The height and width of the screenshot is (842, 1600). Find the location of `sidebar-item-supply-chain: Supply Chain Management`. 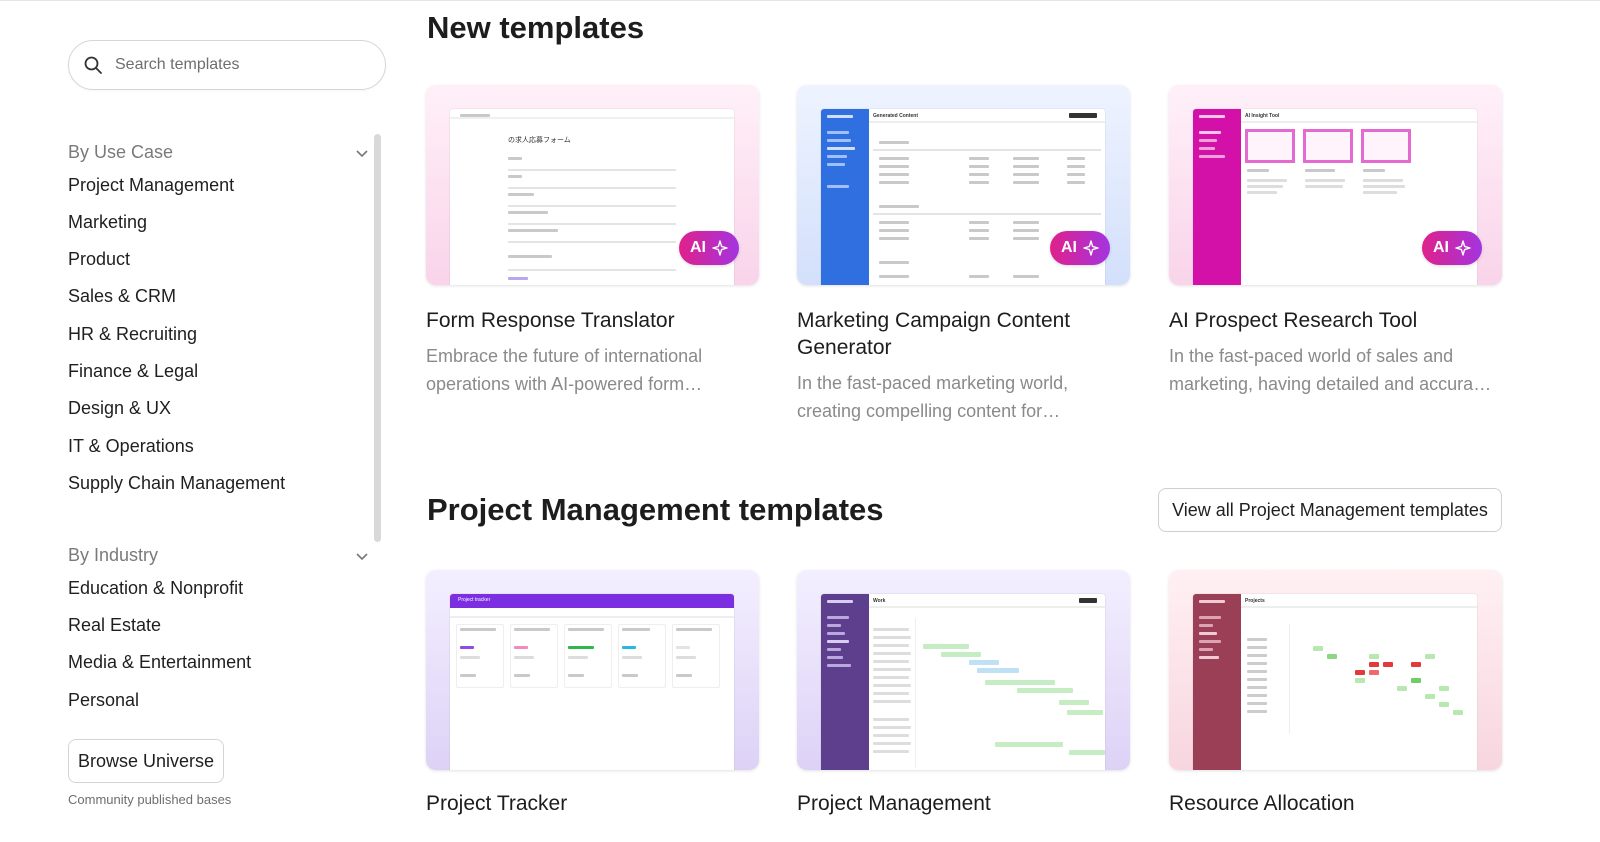

sidebar-item-supply-chain: Supply Chain Management is located at coordinates (176, 483).